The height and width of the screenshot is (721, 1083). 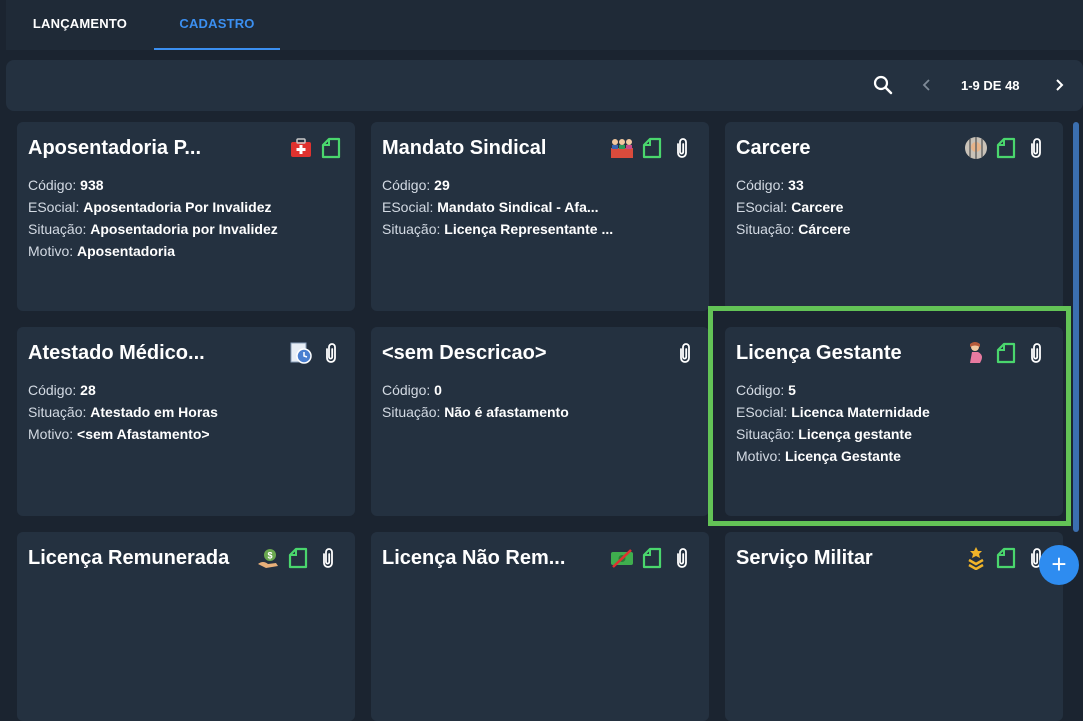 What do you see at coordinates (804, 558) in the screenshot?
I see `card-title: Serviço Militar` at bounding box center [804, 558].